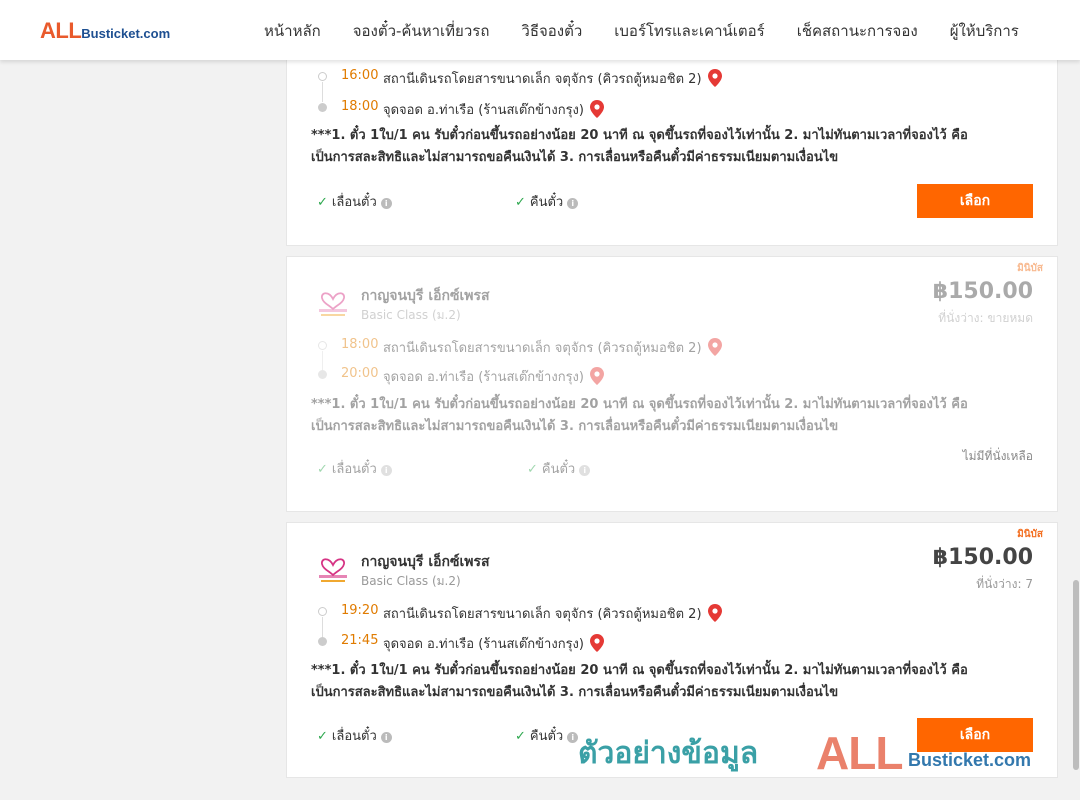  What do you see at coordinates (1004, 584) in the screenshot?
I see `seats-available: ที่นั่งว่าง: 7` at bounding box center [1004, 584].